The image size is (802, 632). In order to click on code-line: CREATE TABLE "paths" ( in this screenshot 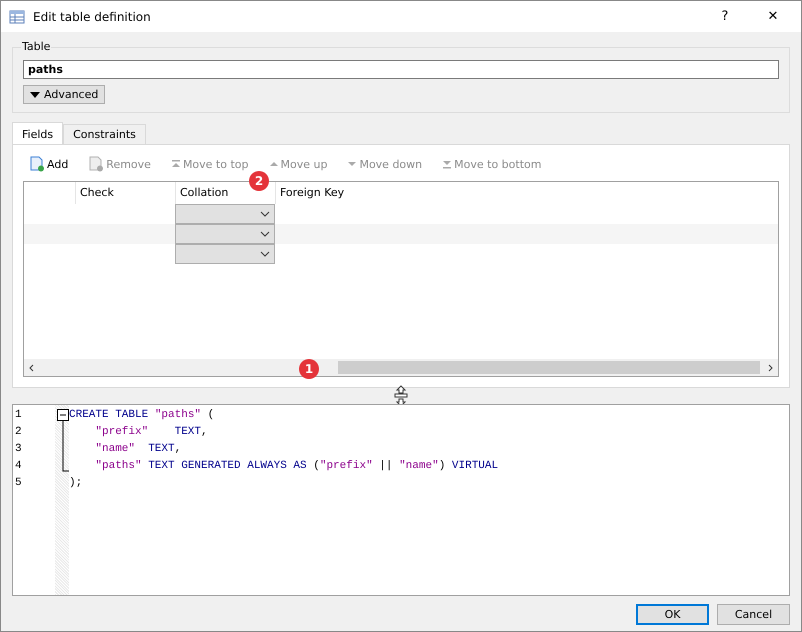, I will do `click(142, 415)`.